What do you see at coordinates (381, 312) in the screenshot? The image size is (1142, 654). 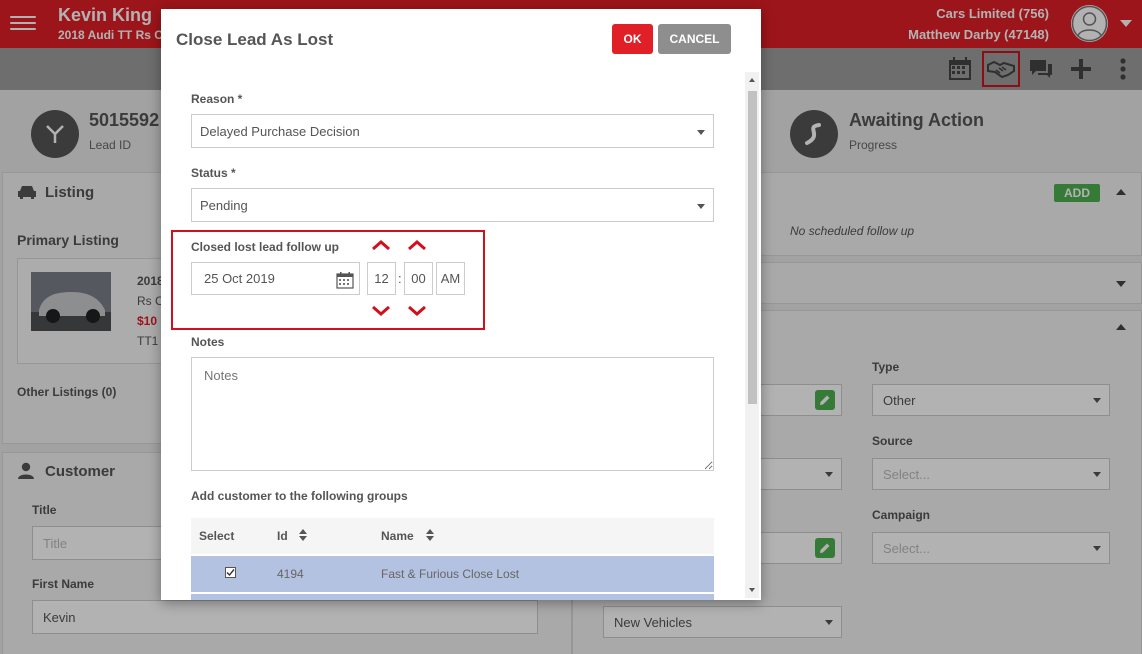 I see `hour-decrement-chevron-down-icon` at bounding box center [381, 312].